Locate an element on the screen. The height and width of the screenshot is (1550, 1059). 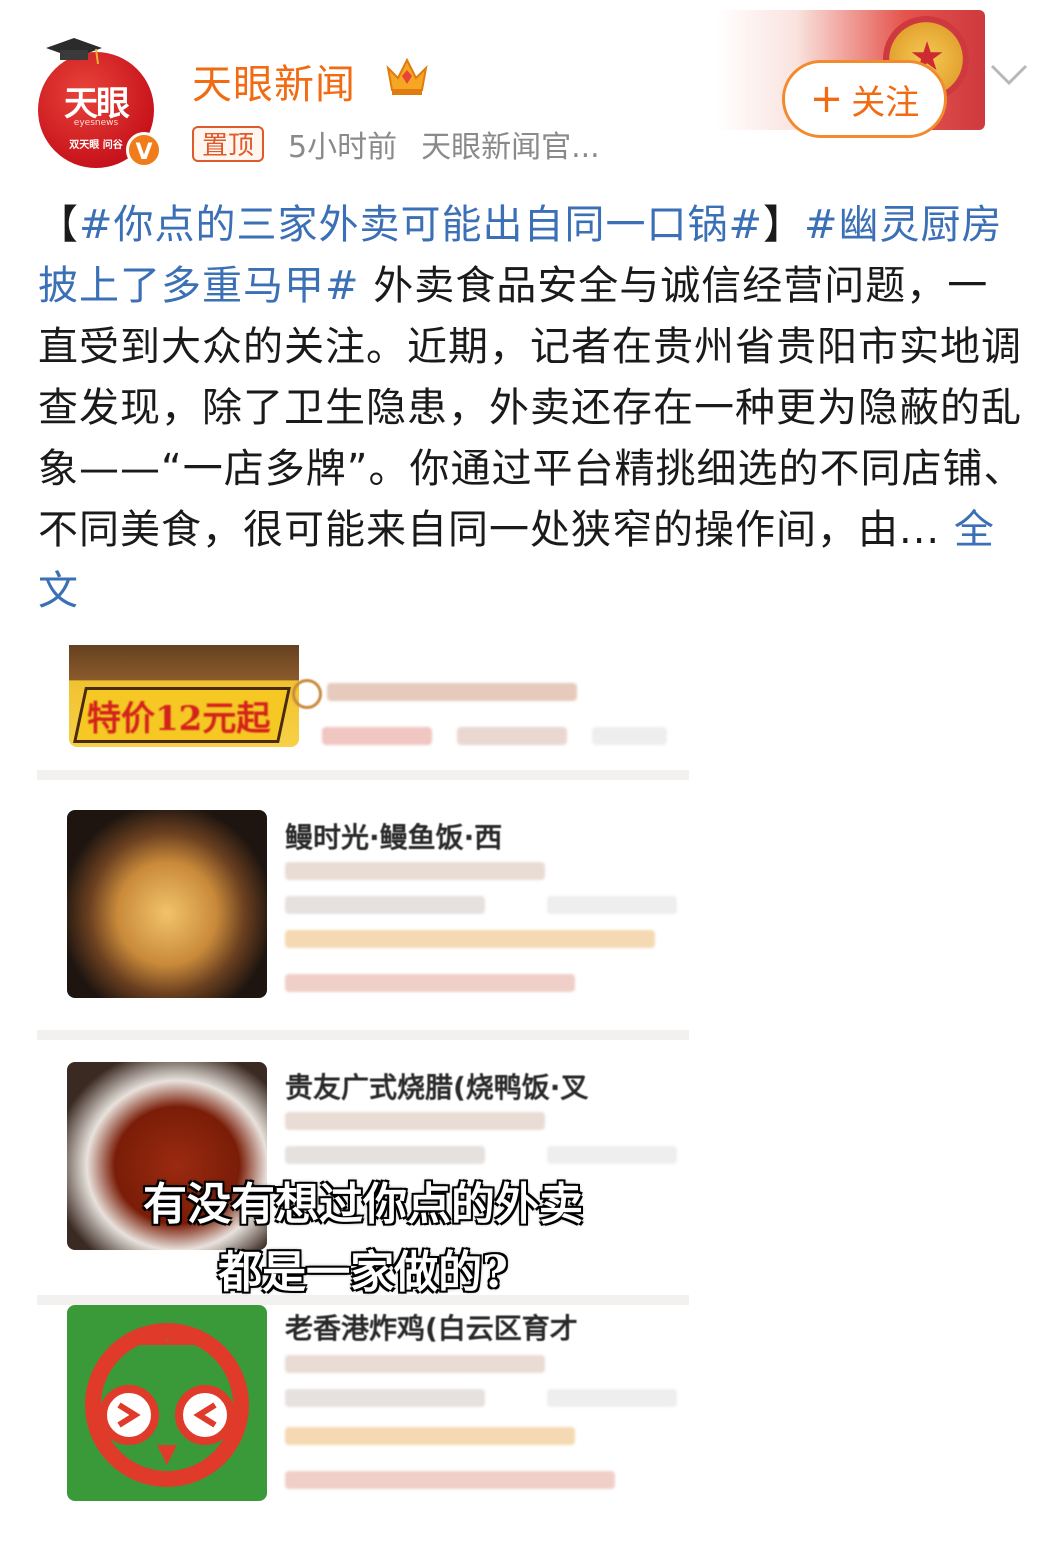
shop-card: 特价12元起 is located at coordinates (363, 707).